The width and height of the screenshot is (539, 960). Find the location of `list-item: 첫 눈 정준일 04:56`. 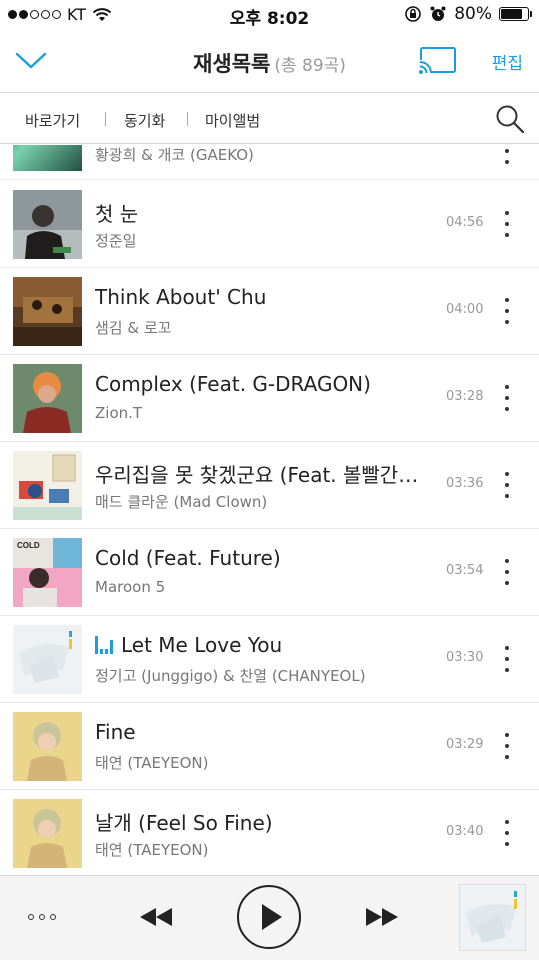

list-item: 첫 눈 정준일 04:56 is located at coordinates (269, 224).